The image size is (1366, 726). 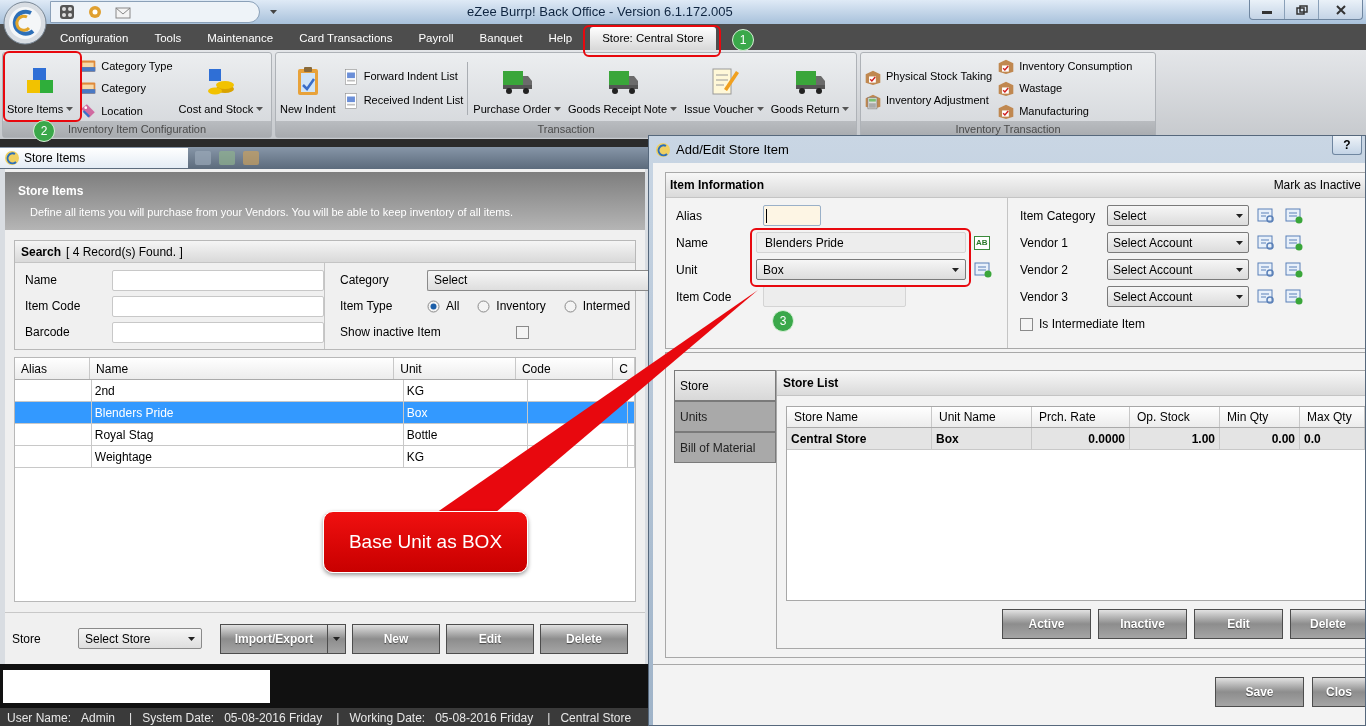 What do you see at coordinates (126, 66) in the screenshot?
I see `ribbon-button: Category Type` at bounding box center [126, 66].